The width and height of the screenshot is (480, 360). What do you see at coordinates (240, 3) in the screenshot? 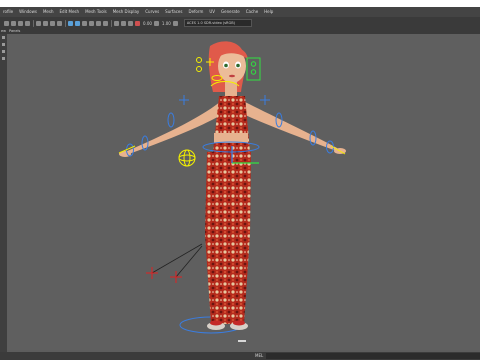
I see `window-top-strip` at bounding box center [240, 3].